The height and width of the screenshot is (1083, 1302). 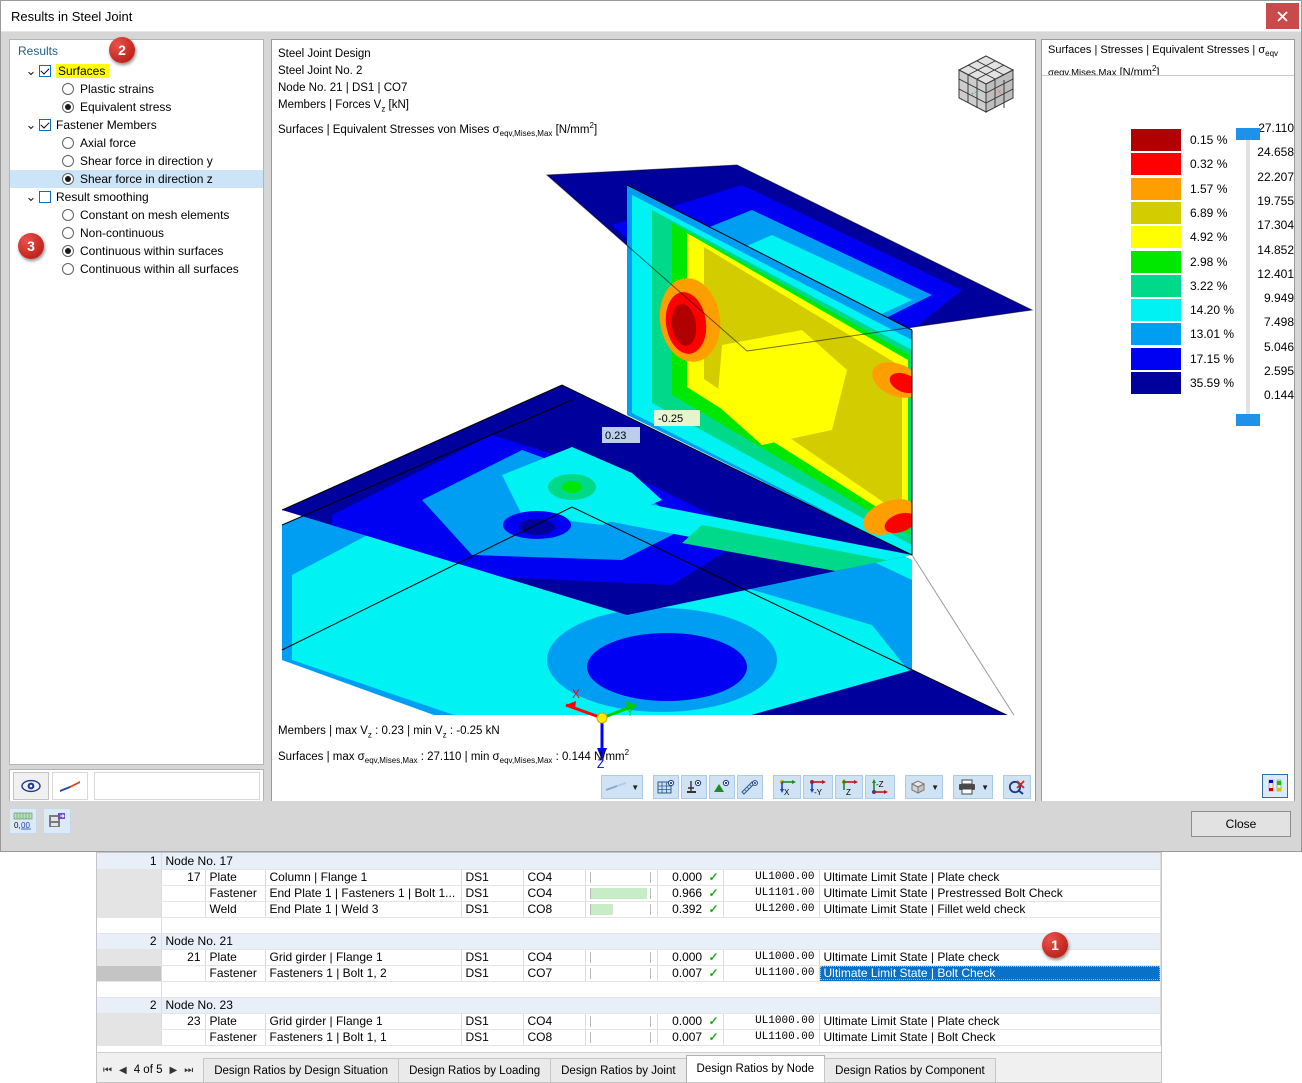 I want to click on decimal-places-icon: 0, 00, so click(x=23, y=821).